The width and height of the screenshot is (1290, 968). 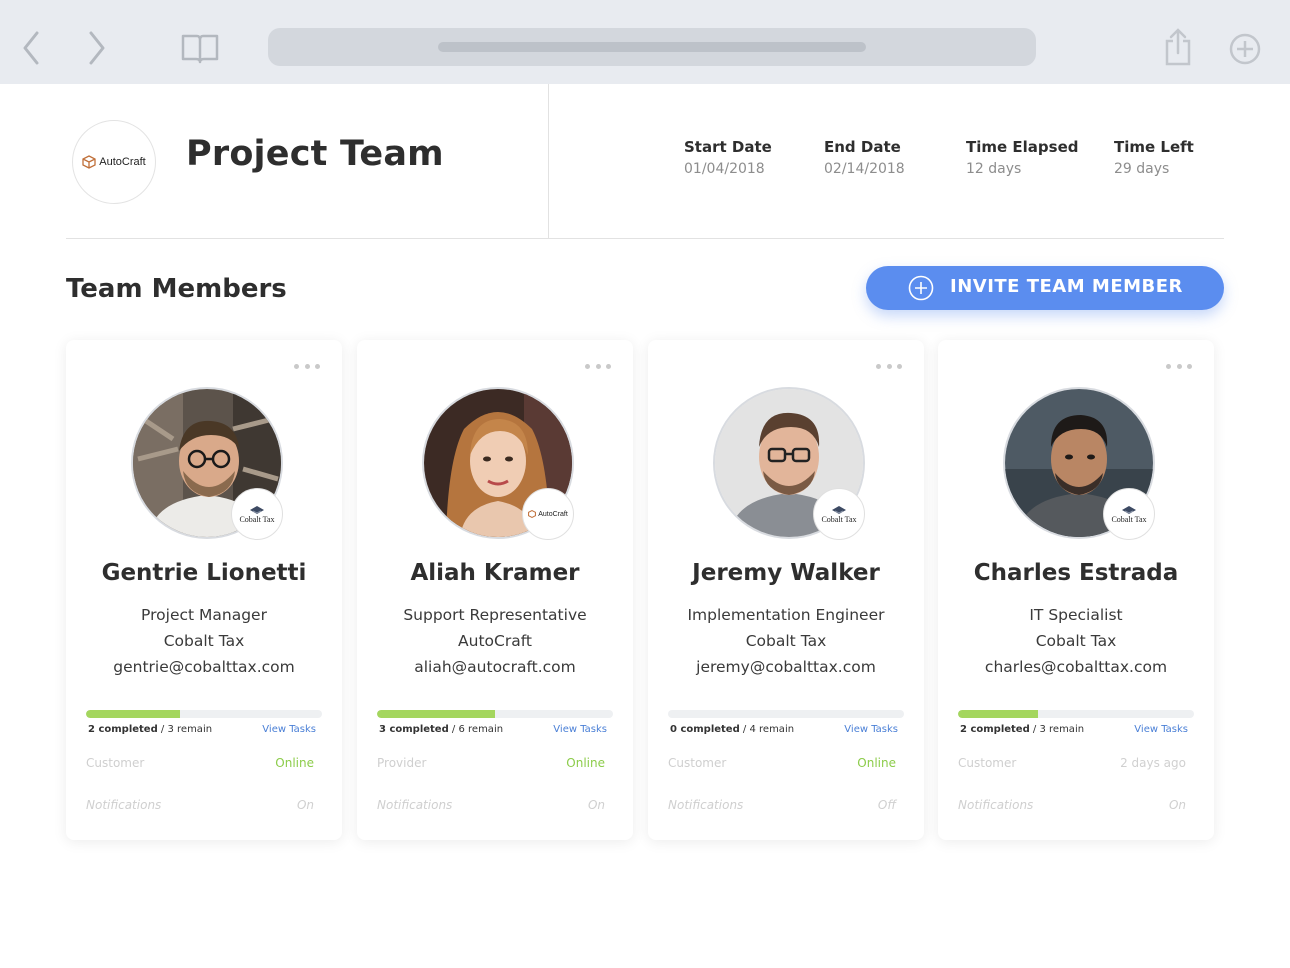 What do you see at coordinates (204, 667) in the screenshot?
I see `member-email: gentrie@cobalttax.com` at bounding box center [204, 667].